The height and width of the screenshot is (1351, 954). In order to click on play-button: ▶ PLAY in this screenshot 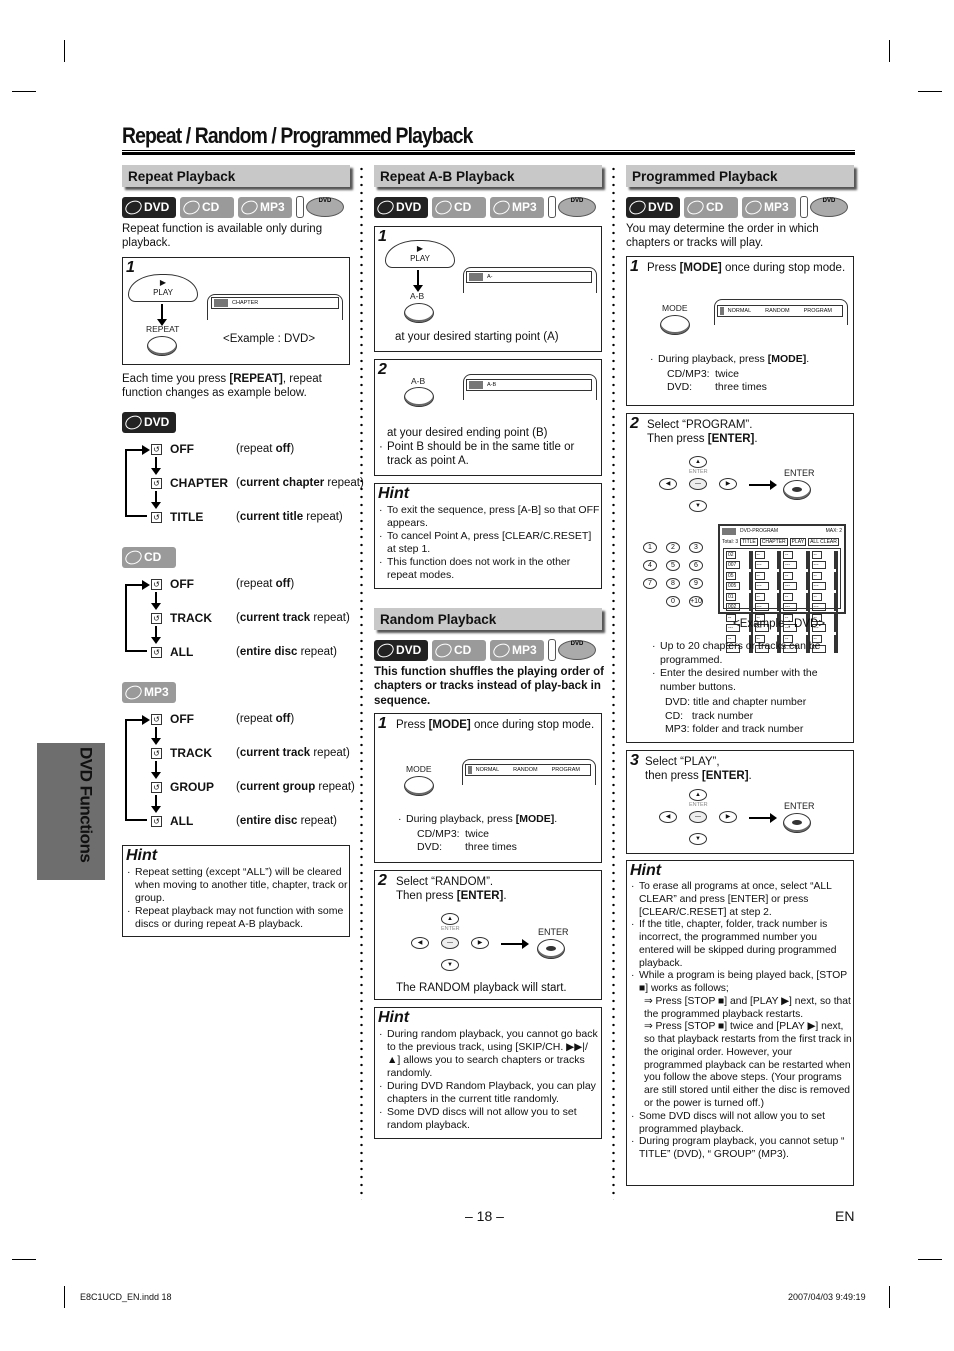, I will do `click(163, 288)`.